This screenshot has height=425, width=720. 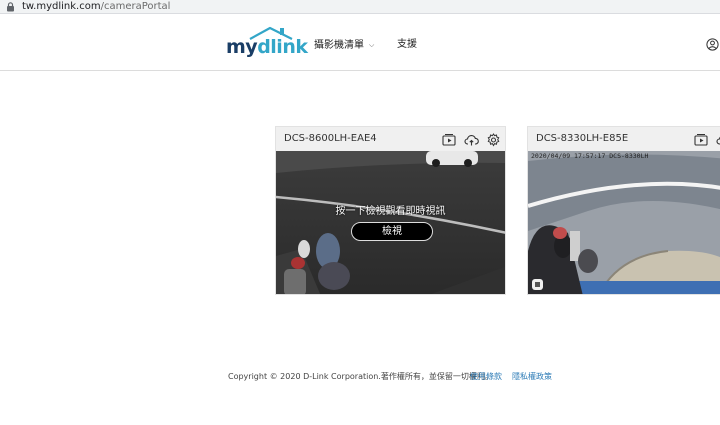 I want to click on camera-name: DCS-8330LH-E85E, so click(x=582, y=138).